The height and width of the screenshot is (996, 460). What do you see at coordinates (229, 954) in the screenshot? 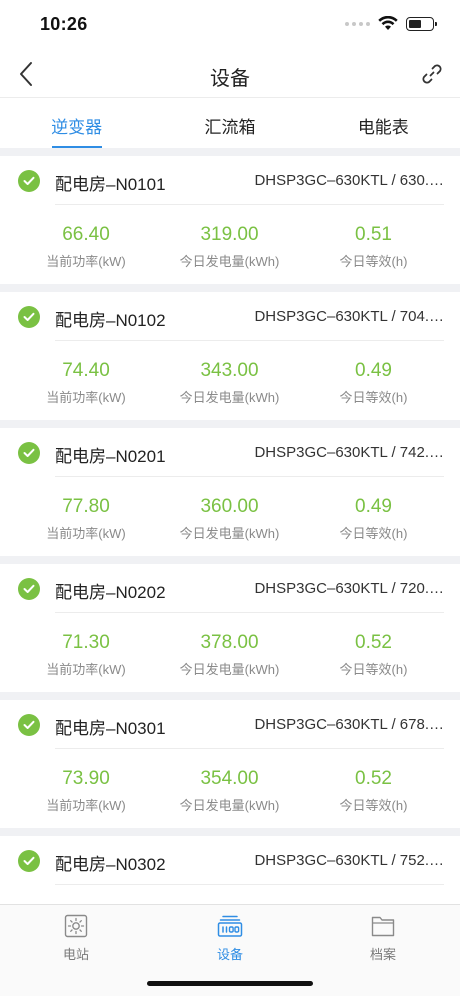
I see `bottom-tab-label: 设备` at bounding box center [229, 954].